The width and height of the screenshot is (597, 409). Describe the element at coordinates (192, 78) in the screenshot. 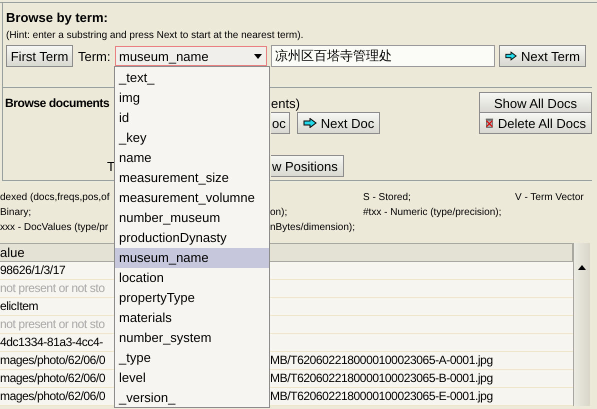

I see `dropdown-option: _text_` at that location.